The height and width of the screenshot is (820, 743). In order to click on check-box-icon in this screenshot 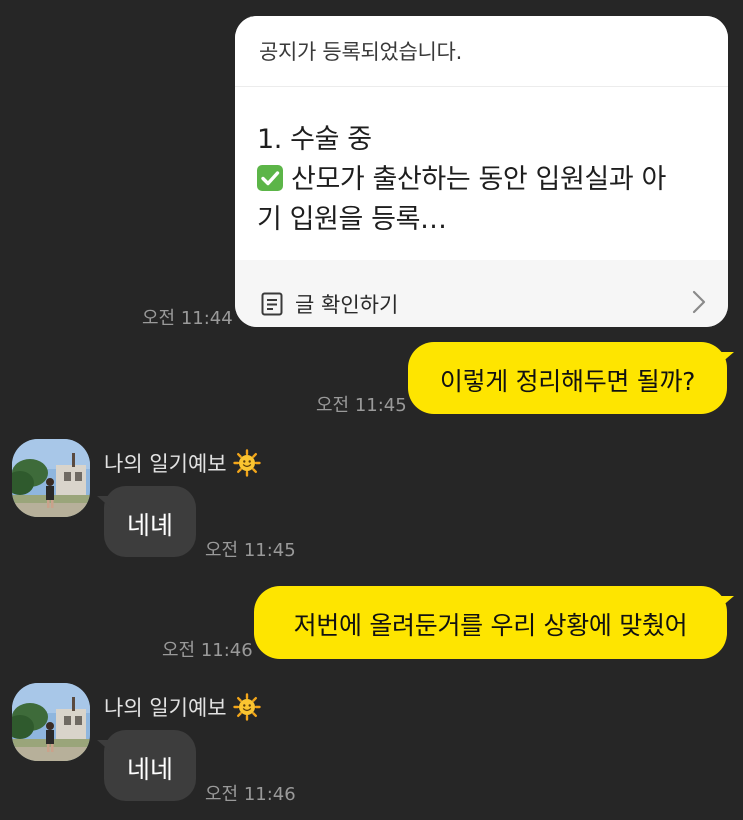, I will do `click(270, 178)`.